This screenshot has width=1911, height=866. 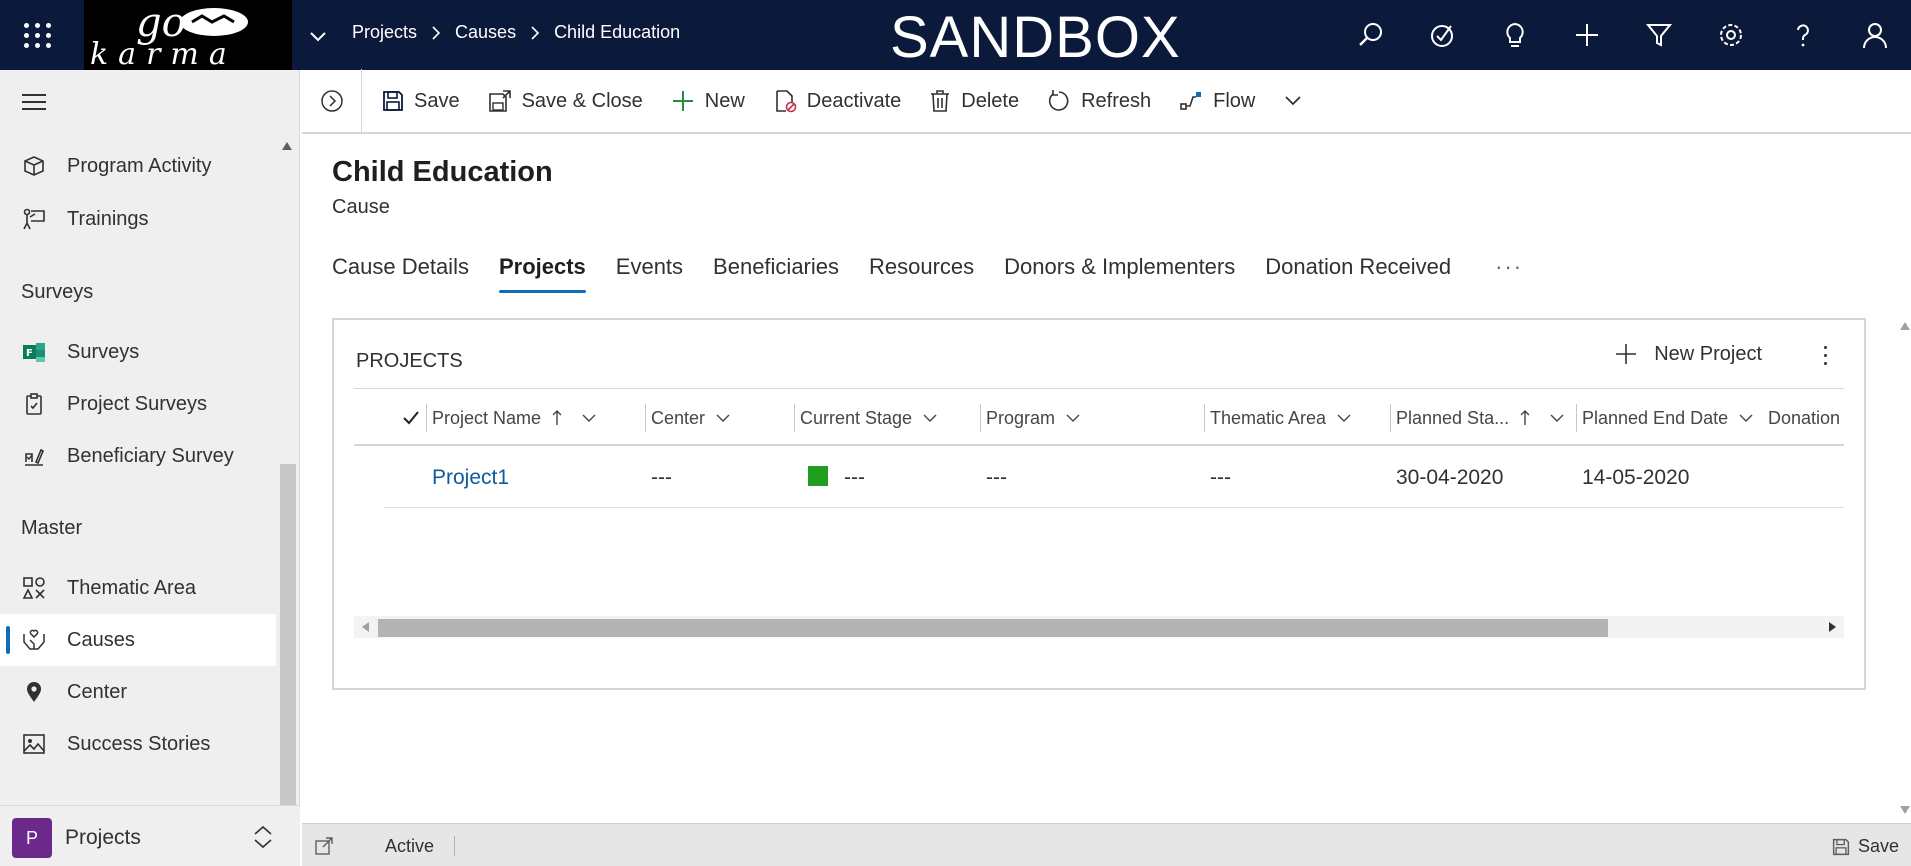 What do you see at coordinates (34, 104) in the screenshot?
I see `menu-icon` at bounding box center [34, 104].